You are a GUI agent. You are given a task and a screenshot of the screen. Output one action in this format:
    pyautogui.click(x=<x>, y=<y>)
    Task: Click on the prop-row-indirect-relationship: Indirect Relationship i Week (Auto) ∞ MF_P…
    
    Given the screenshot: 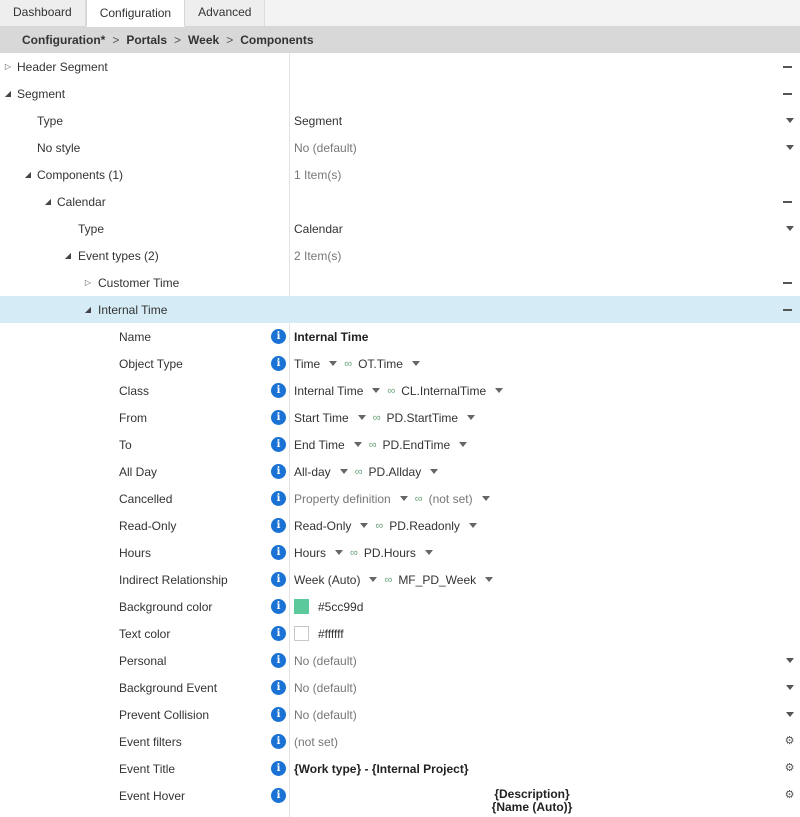 What is the action you would take?
    pyautogui.click(x=400, y=579)
    